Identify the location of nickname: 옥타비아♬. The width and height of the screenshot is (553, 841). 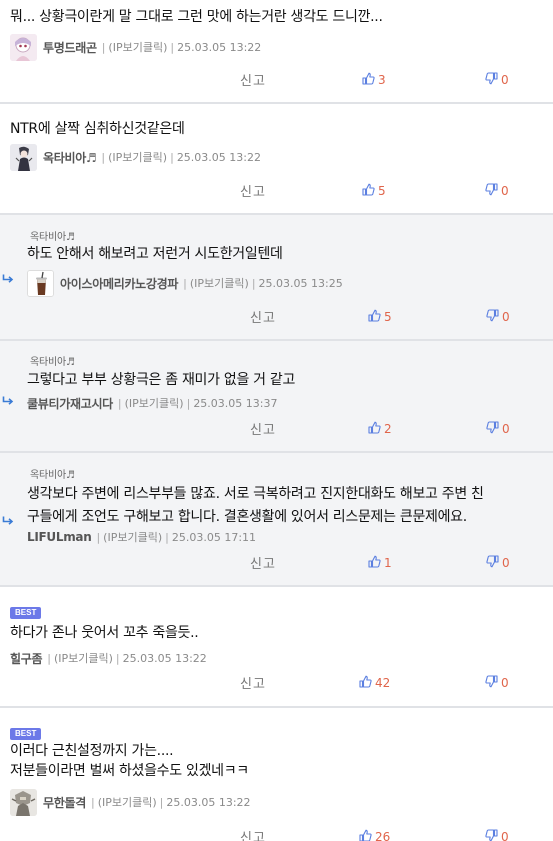
(70, 157).